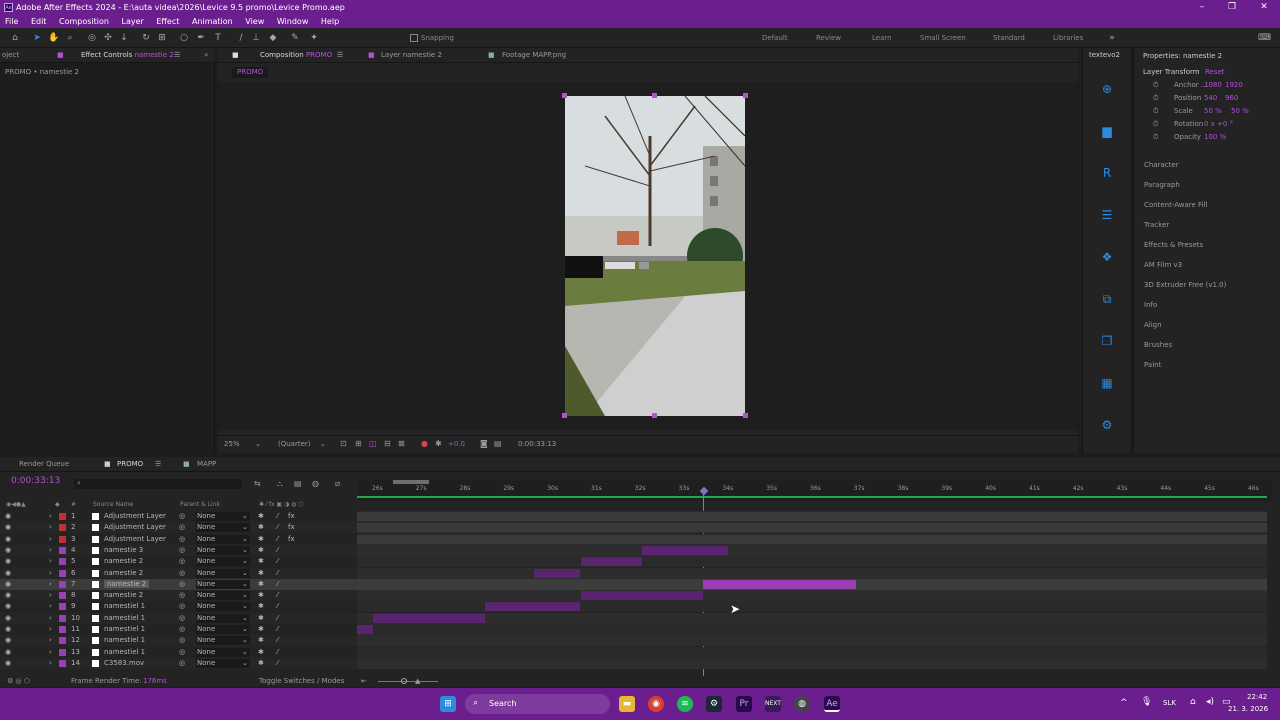 This screenshot has width=1280, height=720. I want to click on clone-stamp-tool-icon: ⊥, so click(256, 38).